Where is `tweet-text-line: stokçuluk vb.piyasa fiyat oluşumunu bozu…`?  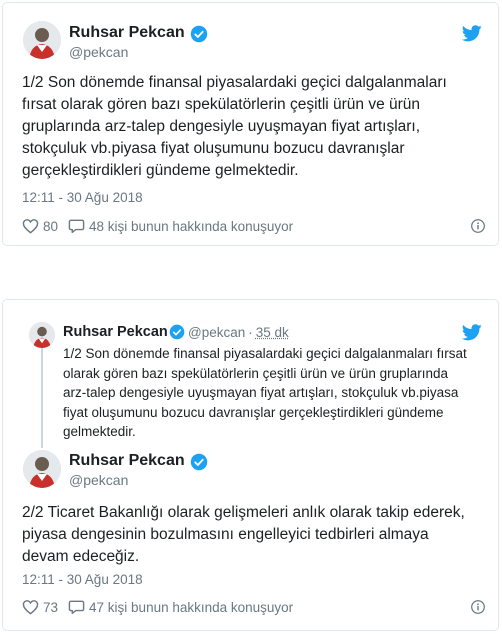 tweet-text-line: stokçuluk vb.piyasa fiyat oluşumunu bozu… is located at coordinates (213, 148).